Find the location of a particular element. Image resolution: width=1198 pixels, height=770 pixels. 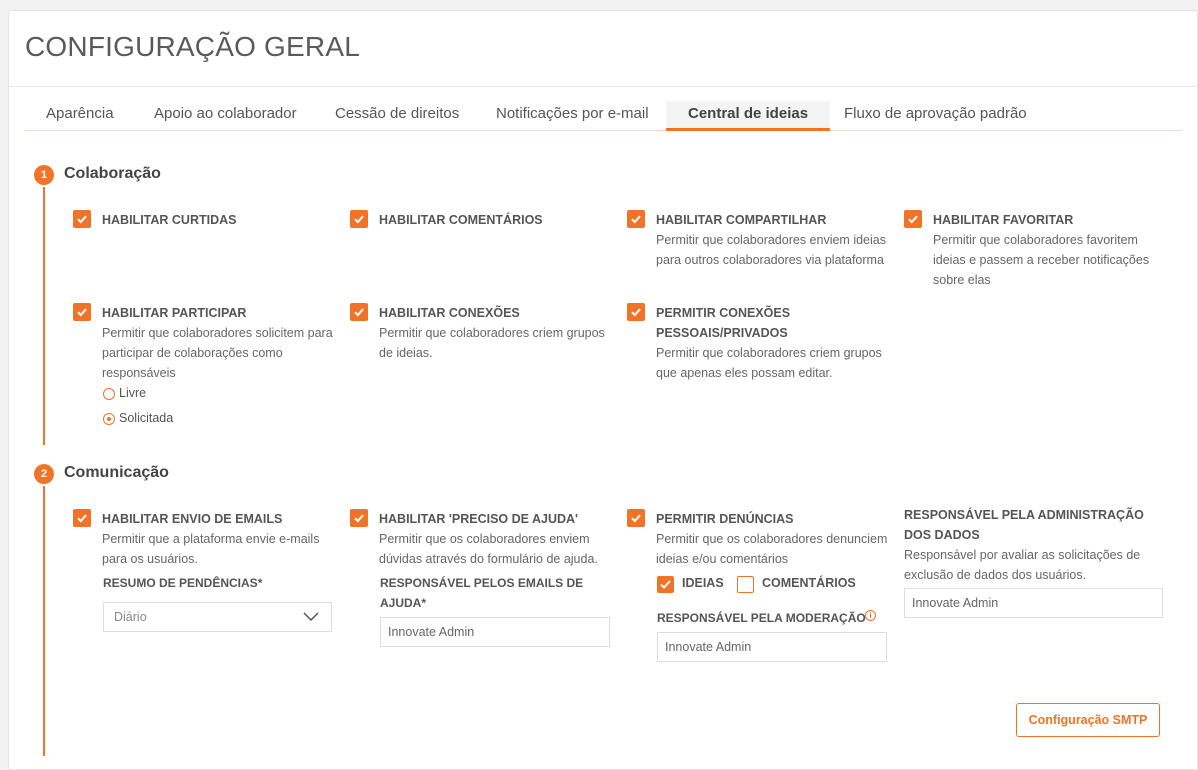

checkbox-label: IDEIAS is located at coordinates (703, 583).